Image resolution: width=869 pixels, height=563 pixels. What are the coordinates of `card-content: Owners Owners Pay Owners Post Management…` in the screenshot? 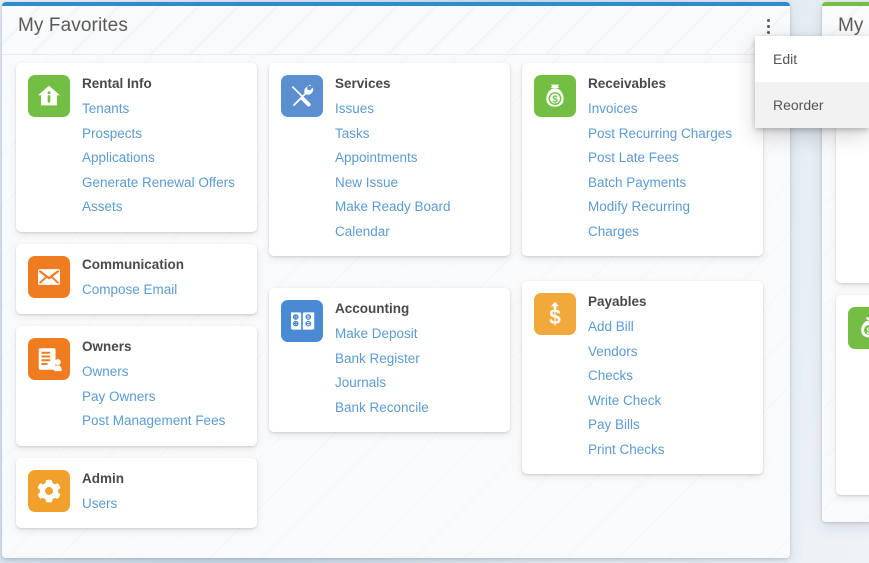 It's located at (163, 386).